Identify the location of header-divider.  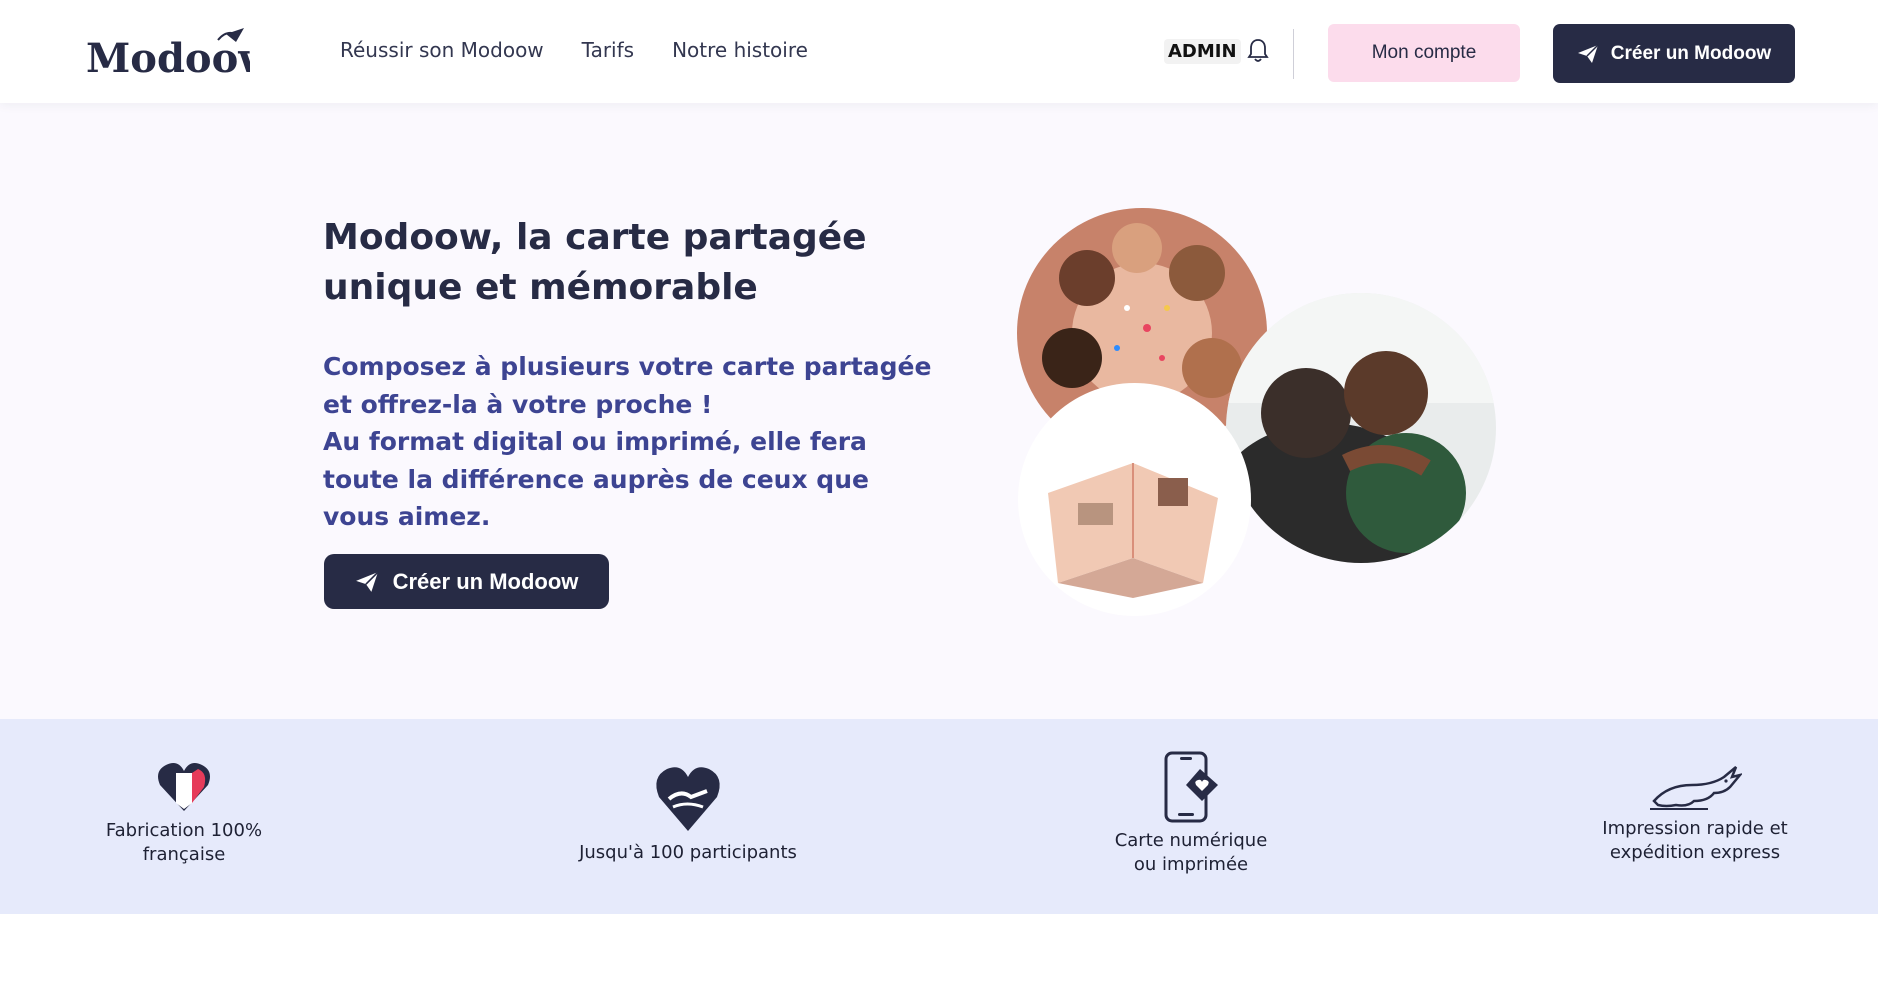
(1293, 54).